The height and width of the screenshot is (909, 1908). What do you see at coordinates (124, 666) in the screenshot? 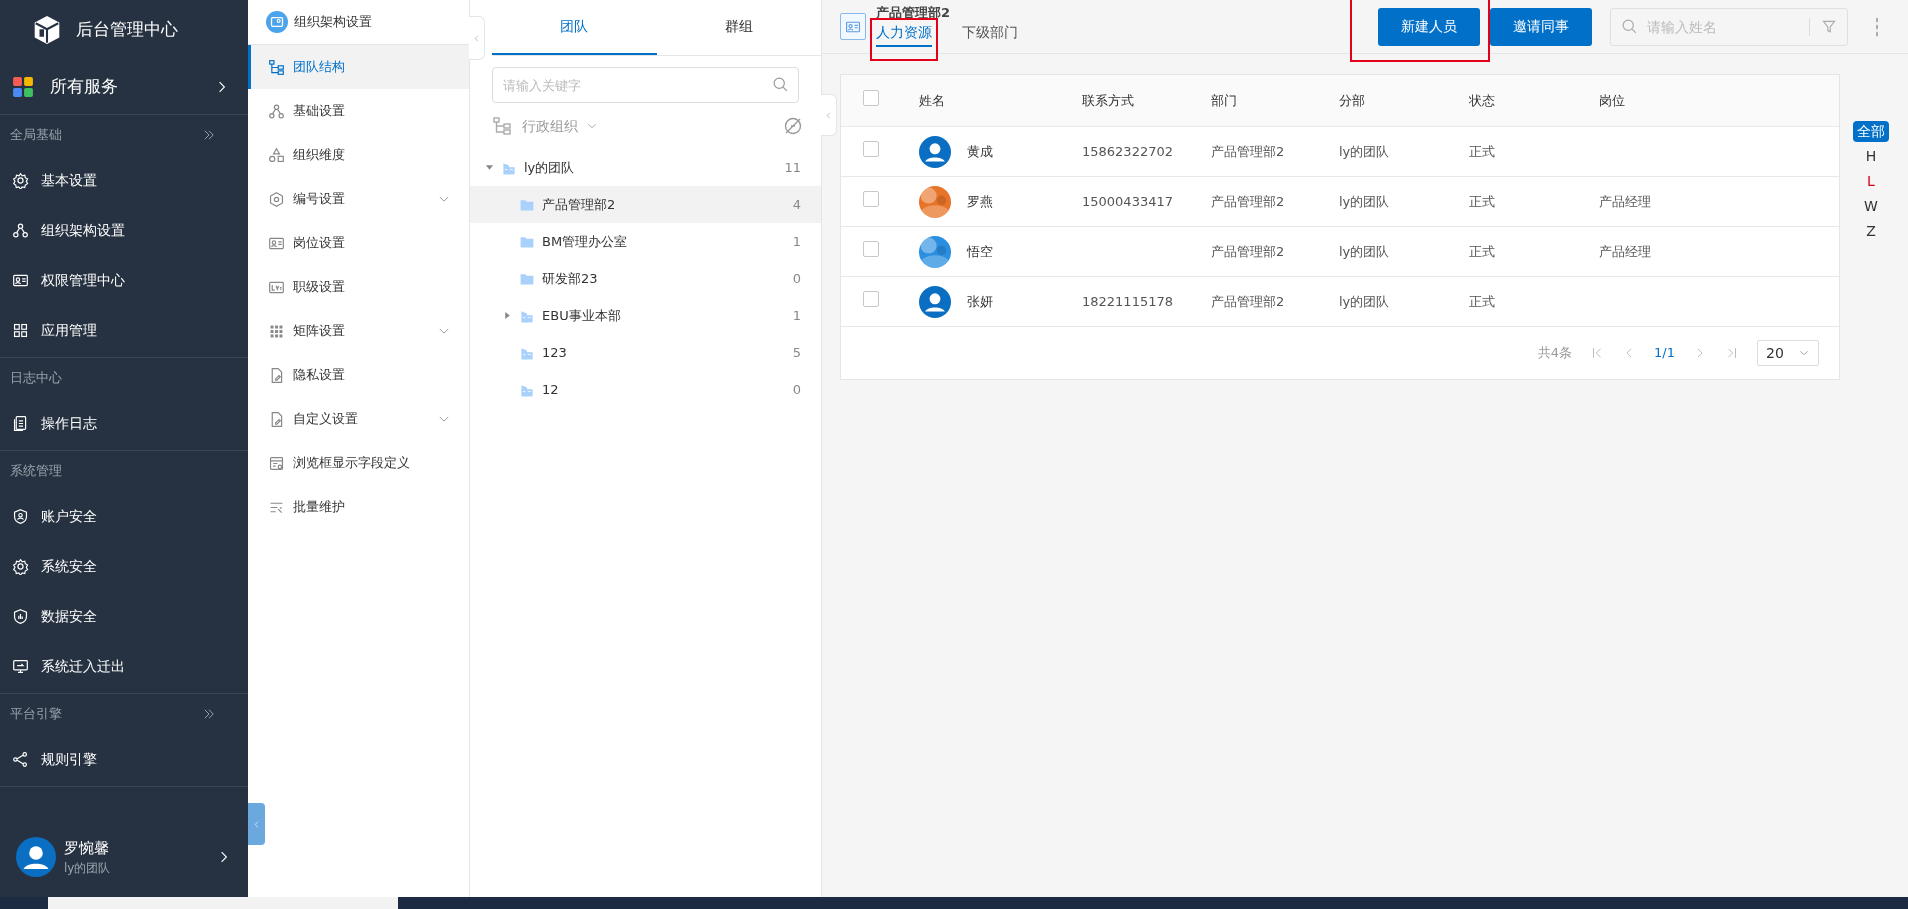
I see `nav-item: 系统迁入迁出` at bounding box center [124, 666].